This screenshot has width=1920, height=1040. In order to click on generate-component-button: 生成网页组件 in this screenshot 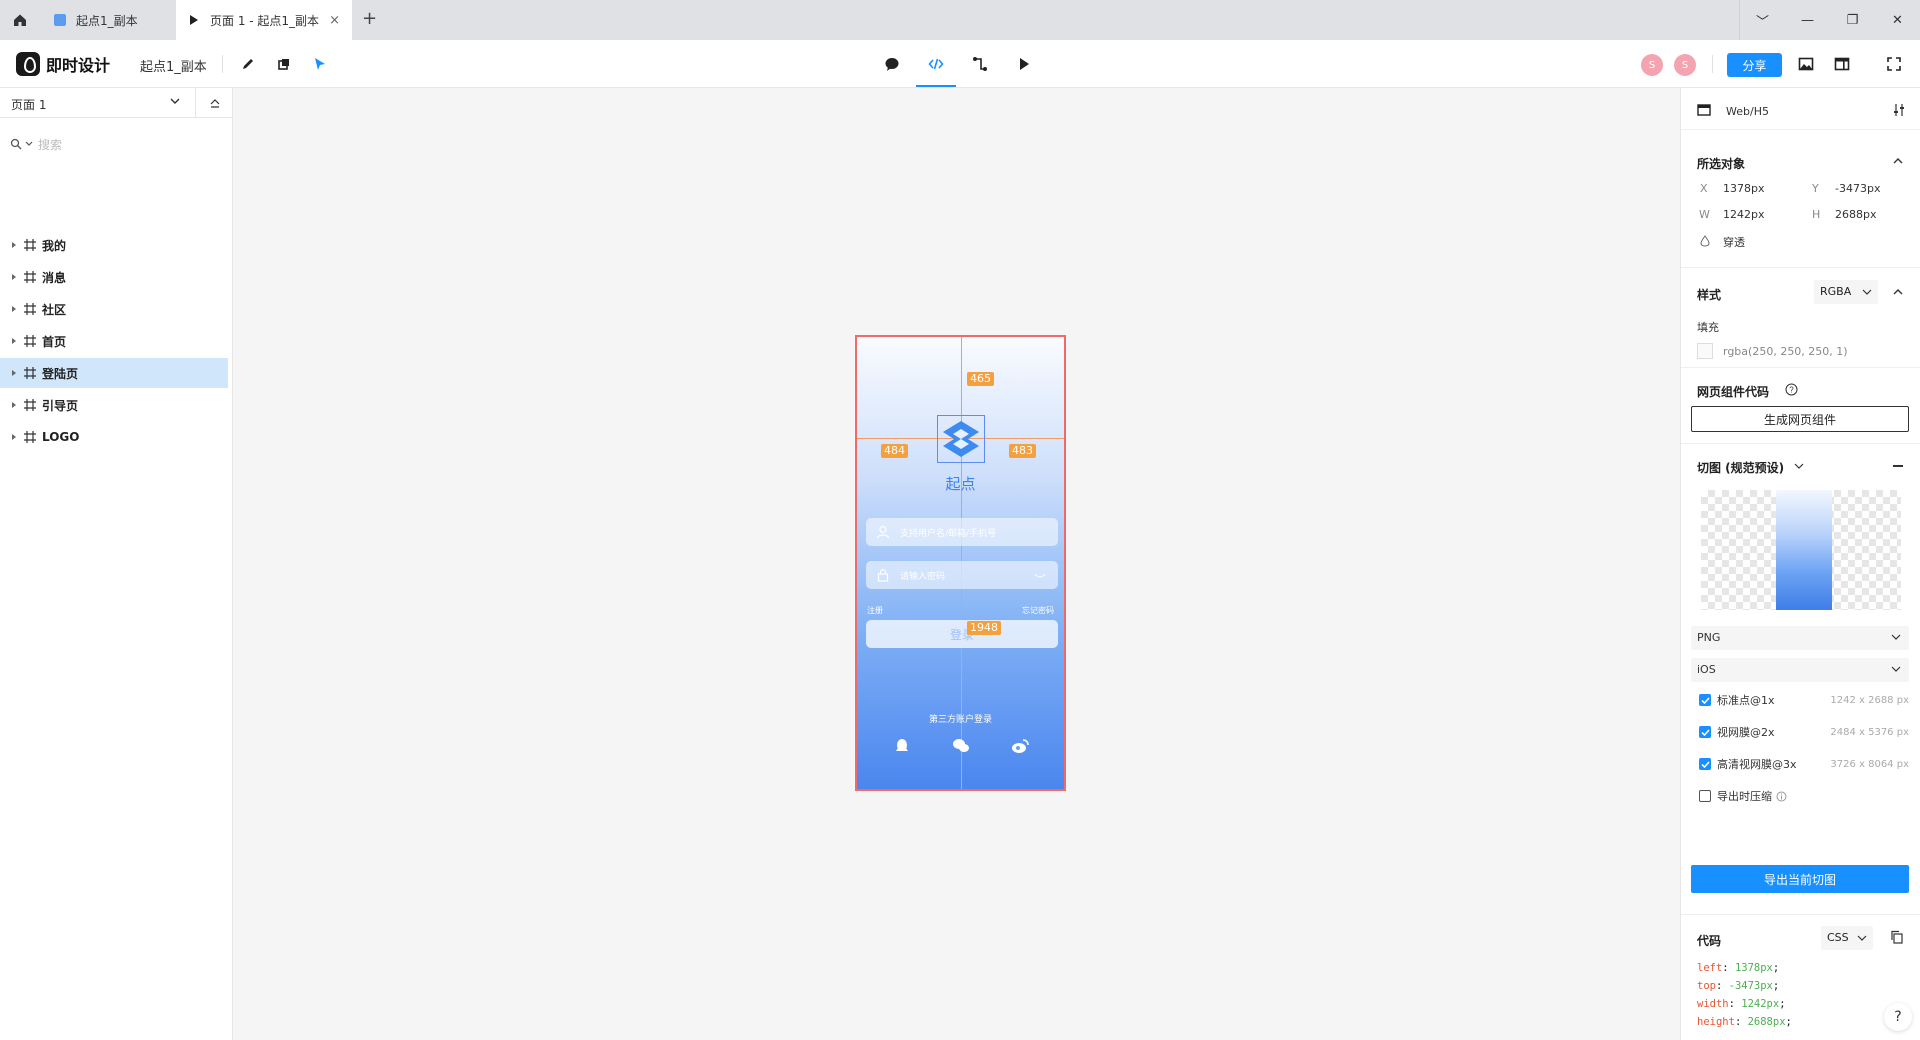, I will do `click(1800, 419)`.